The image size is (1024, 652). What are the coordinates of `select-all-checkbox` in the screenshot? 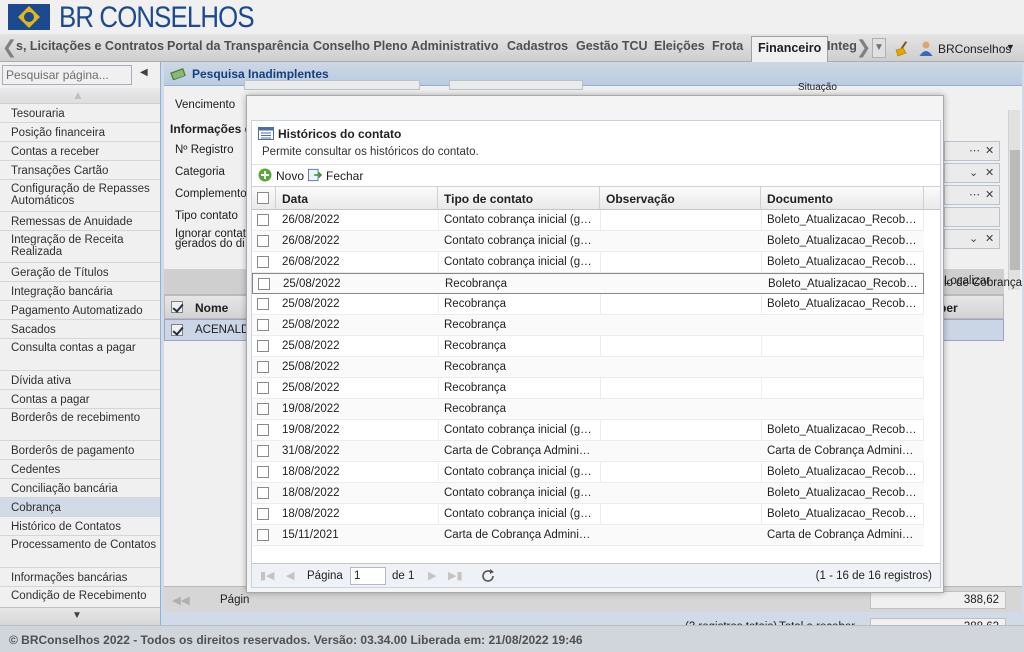 It's located at (263, 198).